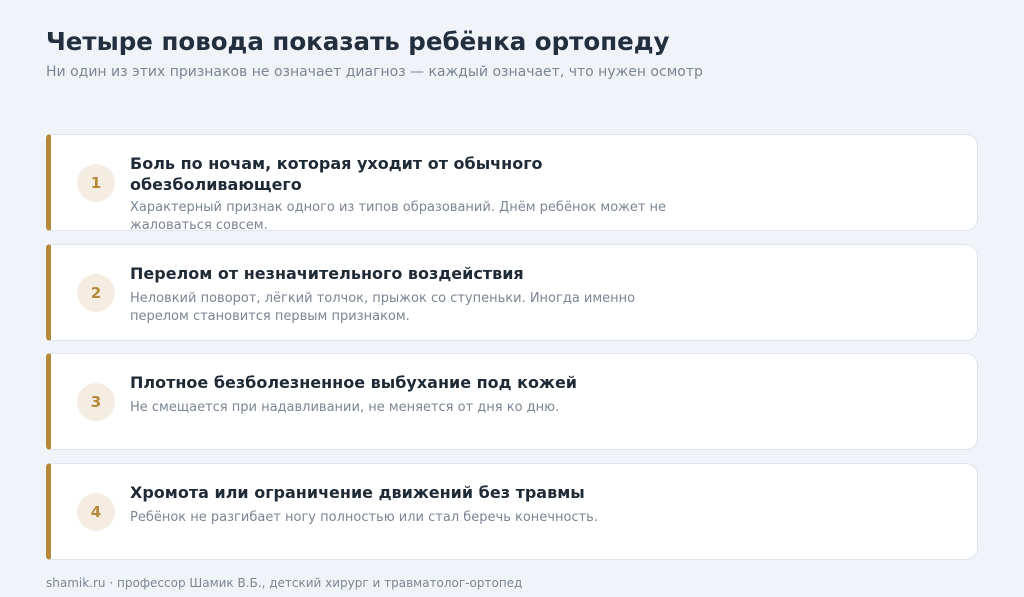  Describe the element at coordinates (358, 41) in the screenshot. I see `page-title: Четыре повода показать ребёнка ортопеду` at that location.